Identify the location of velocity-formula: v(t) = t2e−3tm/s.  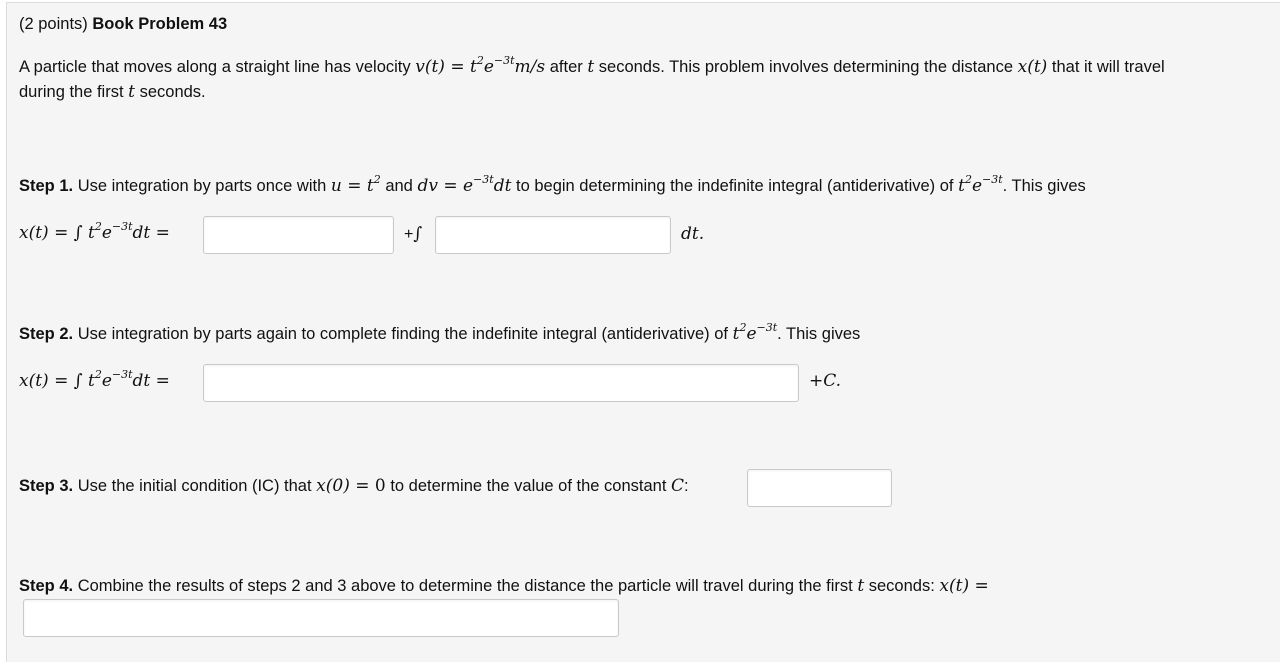
(480, 65).